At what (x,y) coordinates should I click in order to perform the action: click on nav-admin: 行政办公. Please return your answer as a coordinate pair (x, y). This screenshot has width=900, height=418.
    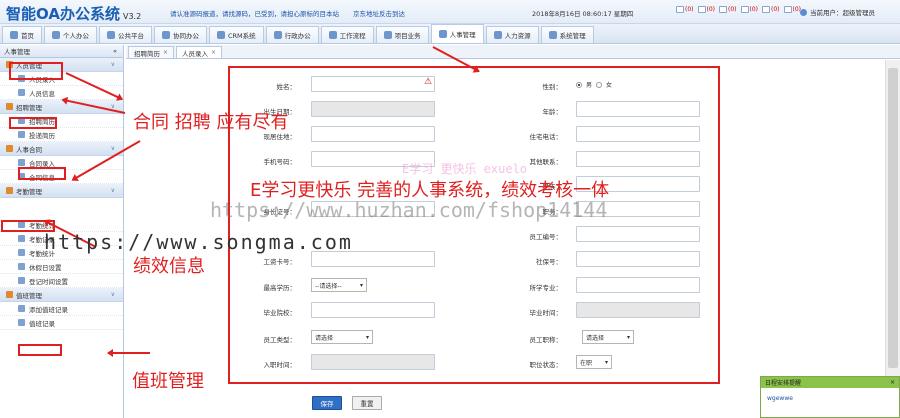
    Looking at the image, I should click on (292, 34).